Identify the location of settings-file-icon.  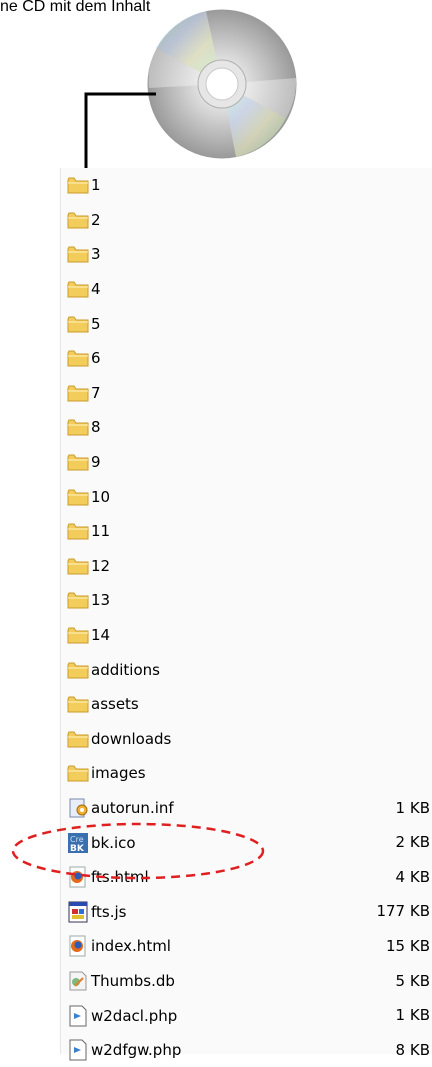
(78, 808).